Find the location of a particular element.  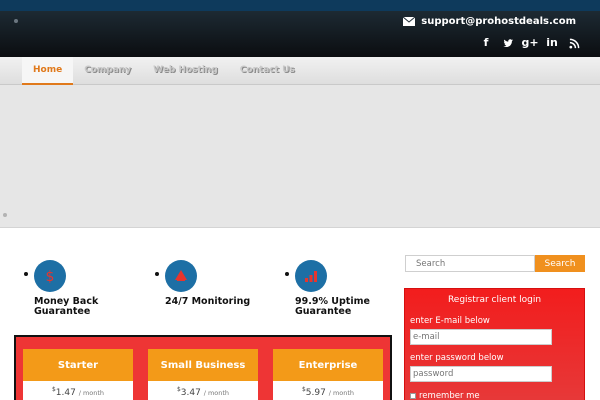

price-value: 3.47 is located at coordinates (190, 393).